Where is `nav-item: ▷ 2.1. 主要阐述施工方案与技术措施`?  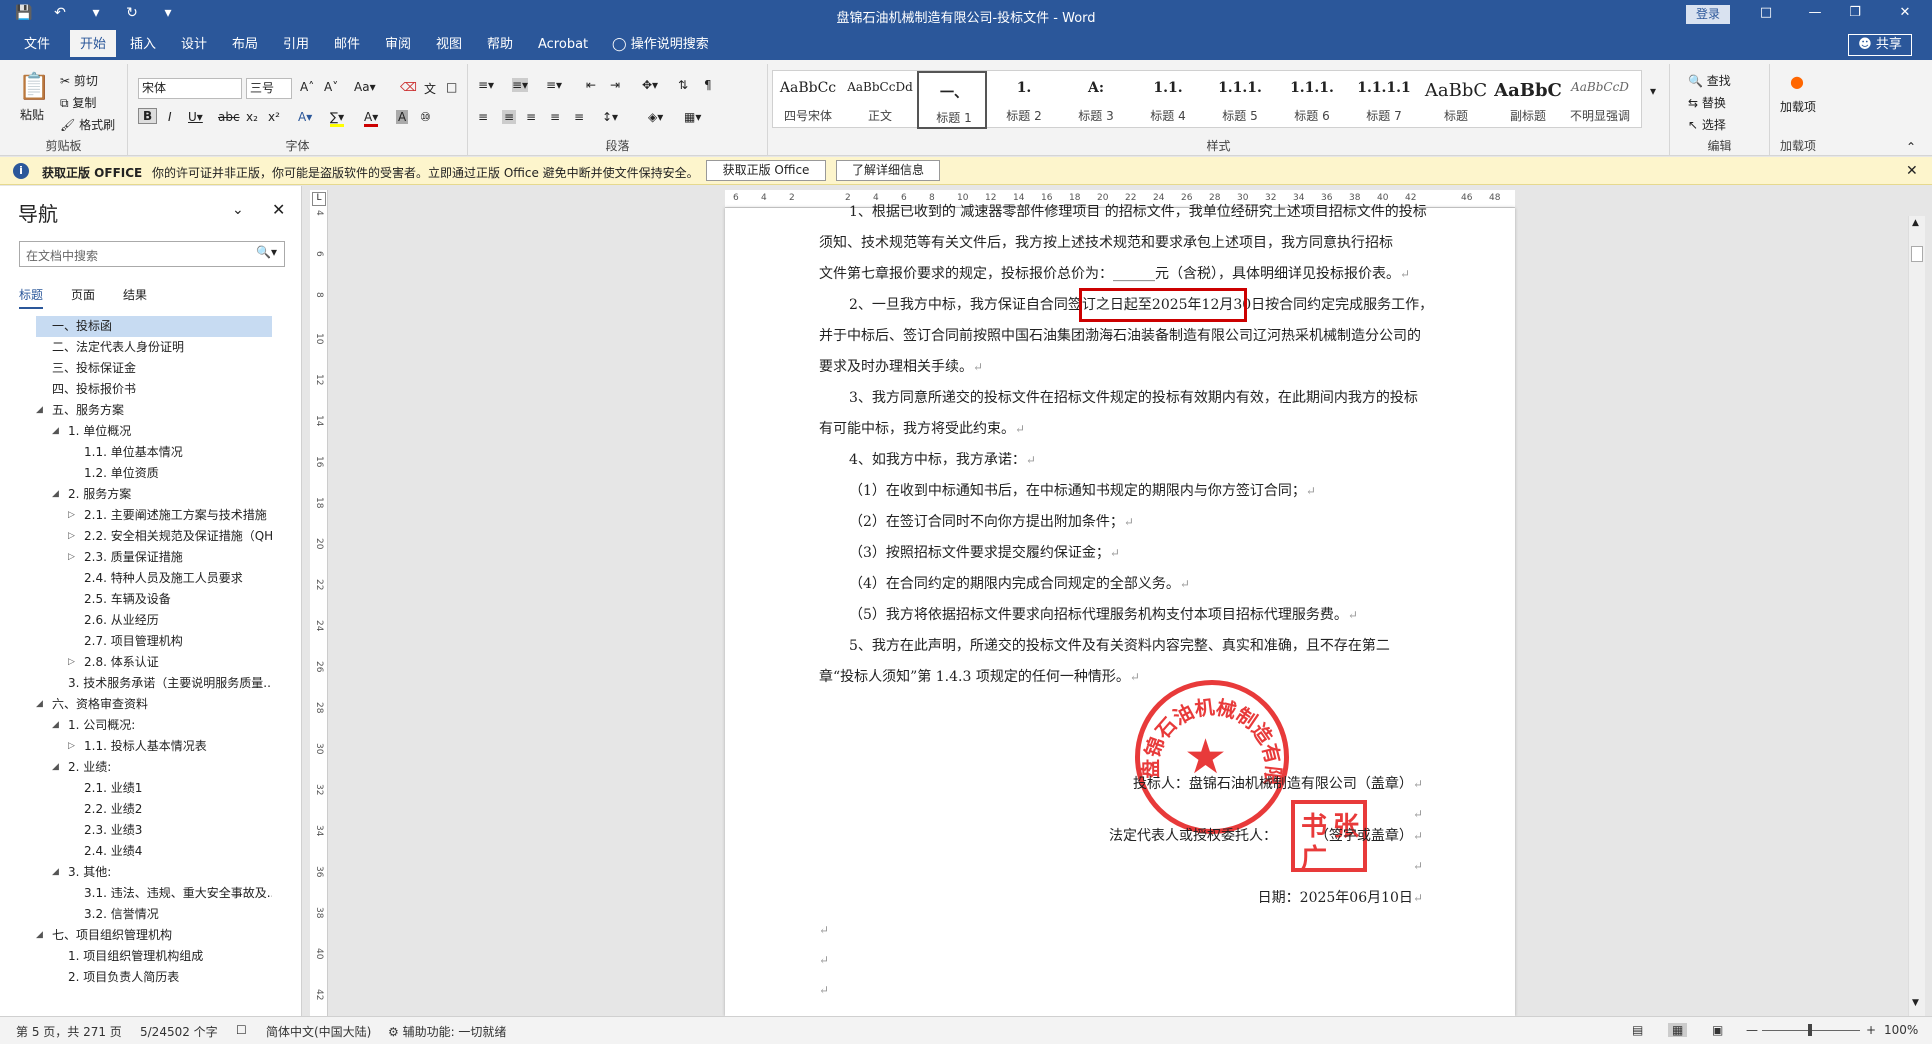
nav-item: ▷ 2.1. 主要阐述施工方案与技术措施 is located at coordinates (170, 515).